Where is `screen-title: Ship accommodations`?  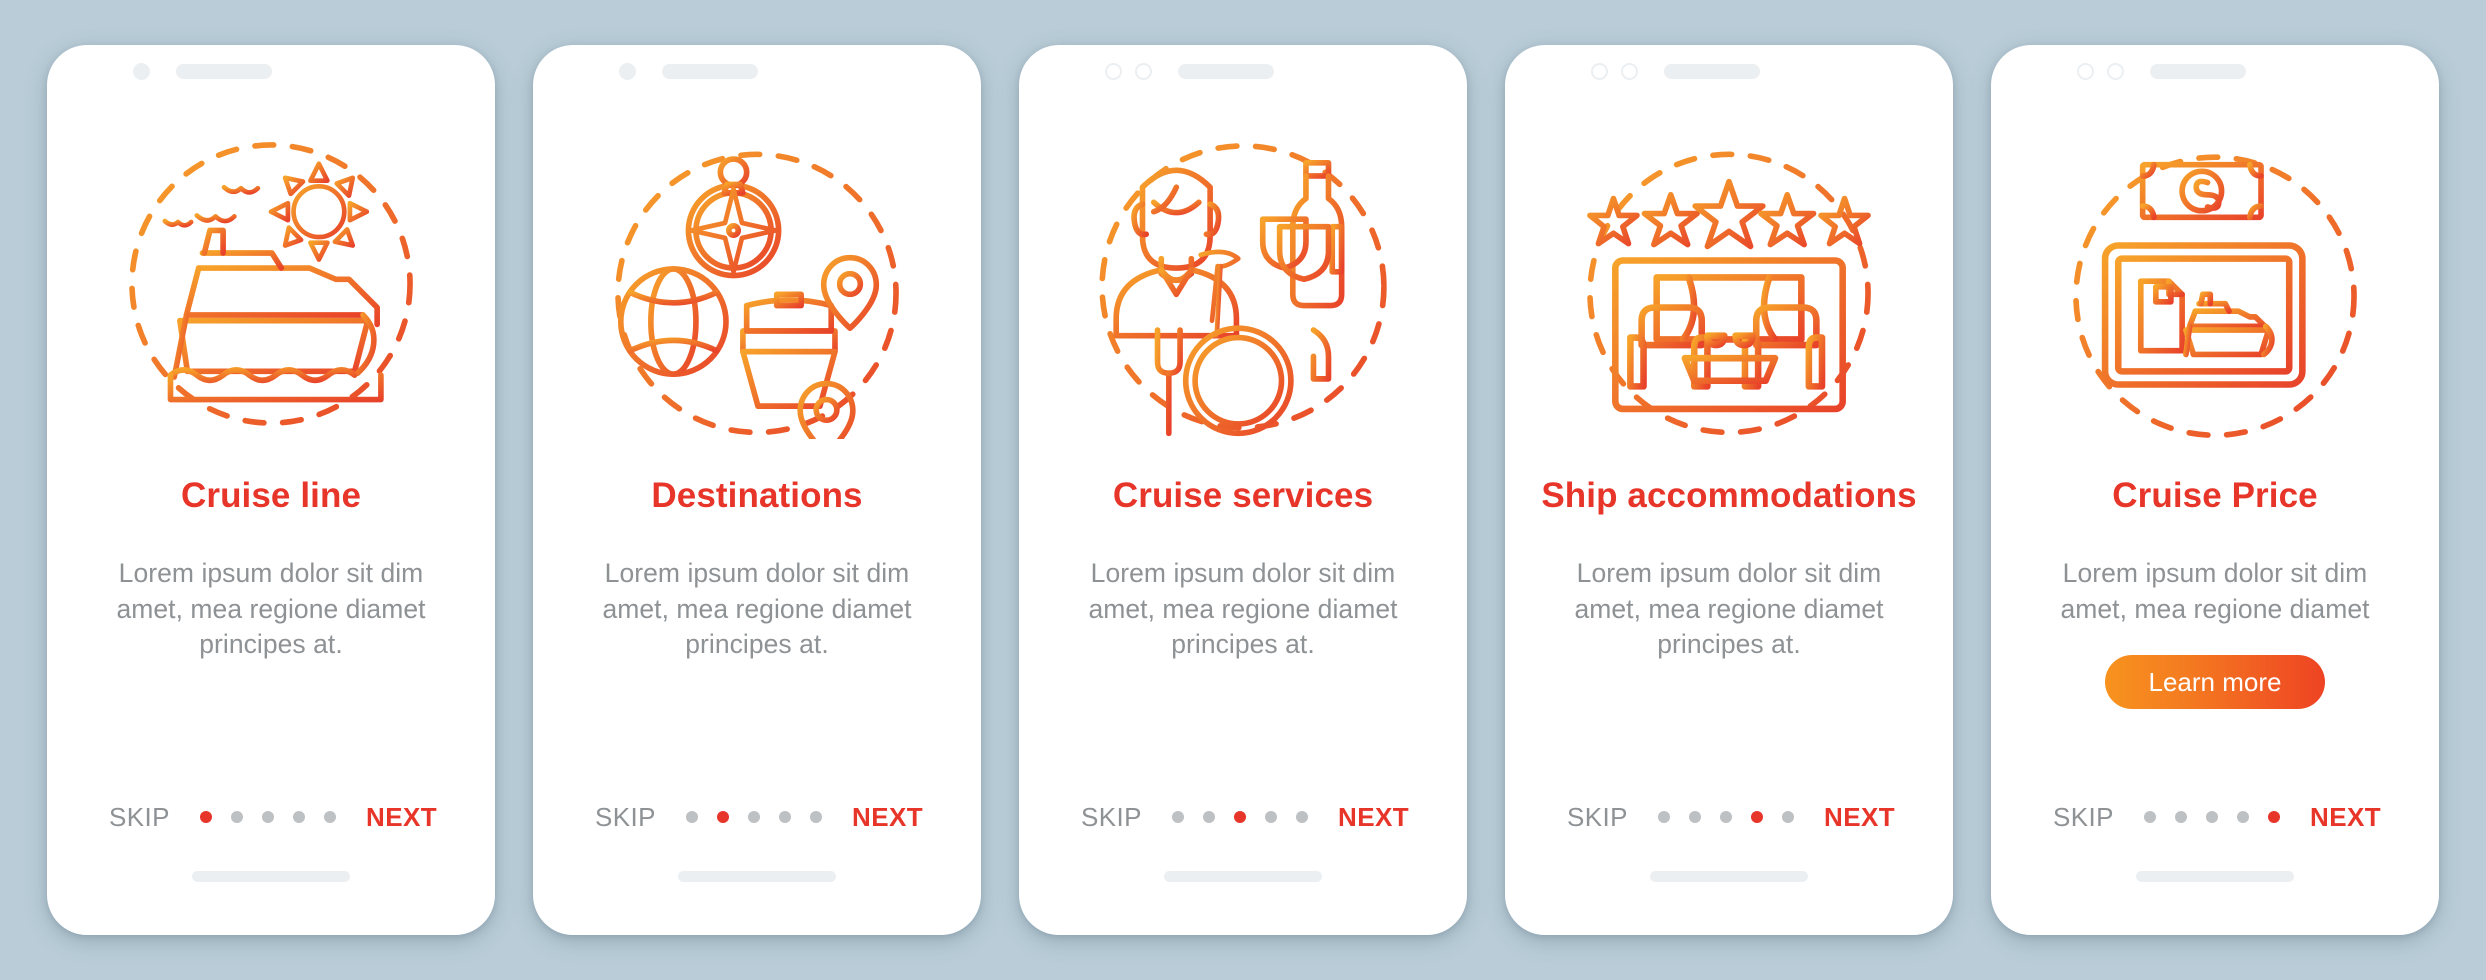
screen-title: Ship accommodations is located at coordinates (1729, 495).